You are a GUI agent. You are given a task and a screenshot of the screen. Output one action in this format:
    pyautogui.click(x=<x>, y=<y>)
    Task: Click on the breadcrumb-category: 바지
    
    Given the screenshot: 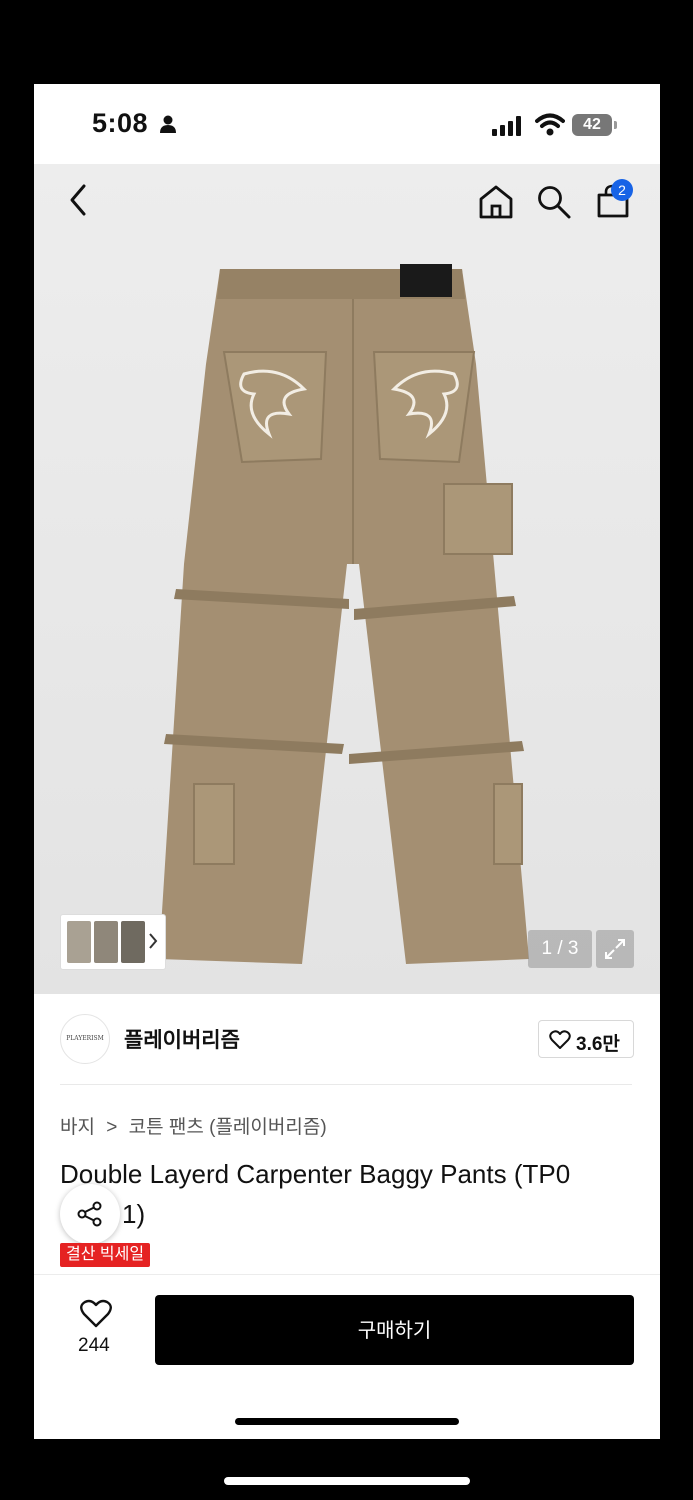 What is the action you would take?
    pyautogui.click(x=77, y=1127)
    